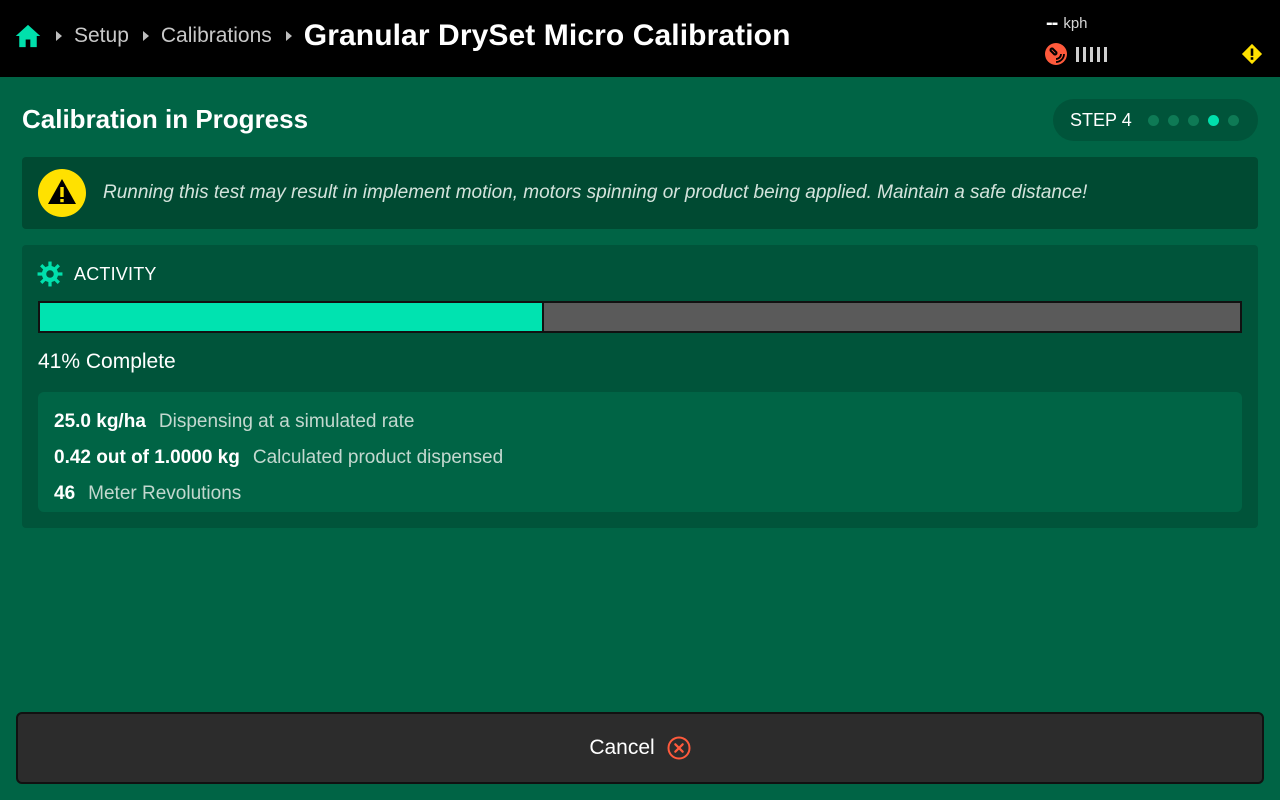  I want to click on stat-description: Meter Revolutions, so click(165, 493).